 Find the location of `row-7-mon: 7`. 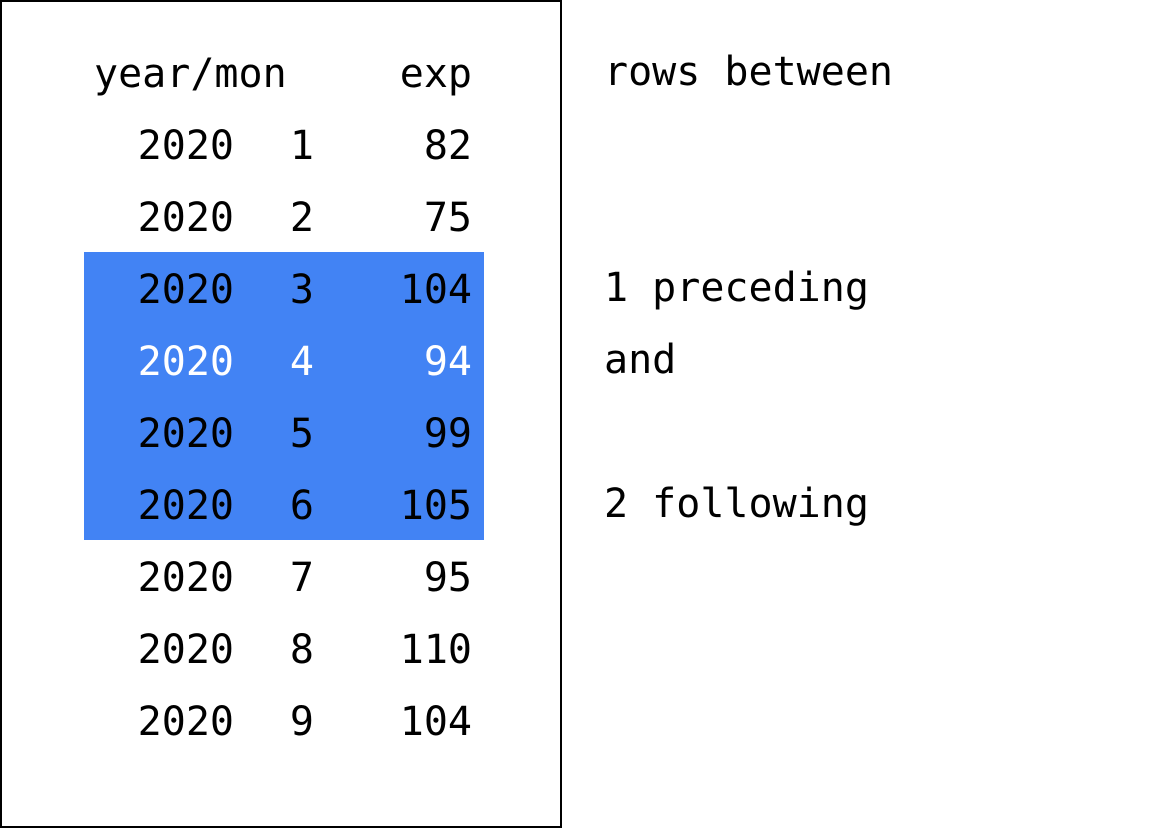

row-7-mon: 7 is located at coordinates (301, 578).